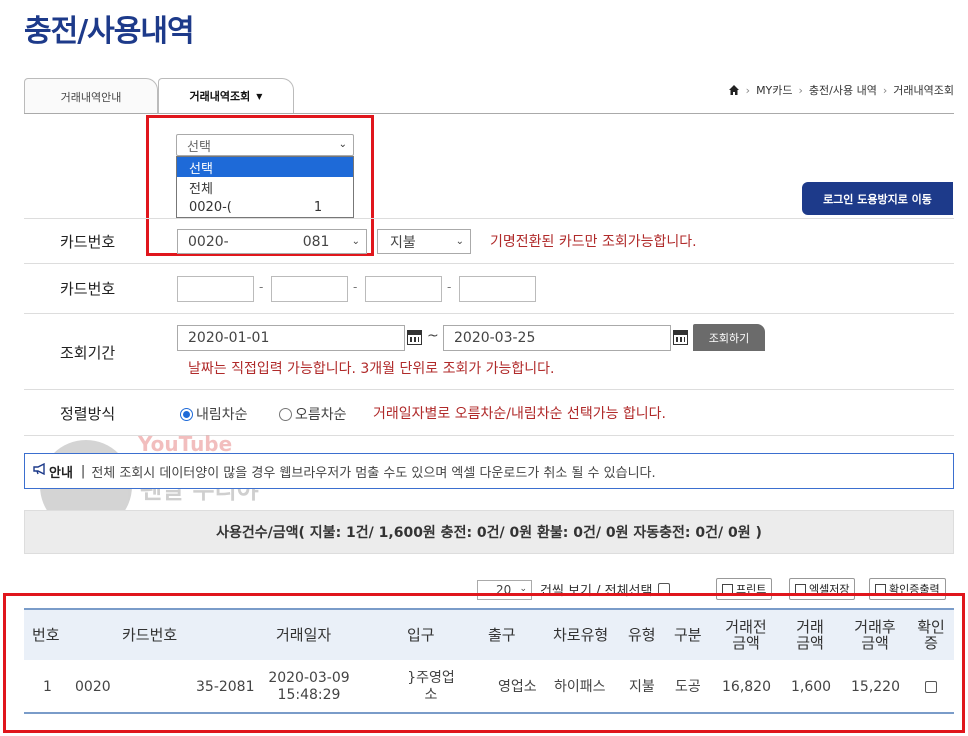 The image size is (968, 736). Describe the element at coordinates (321, 415) in the screenshot. I see `sort-asc-label: 오름차순` at that location.